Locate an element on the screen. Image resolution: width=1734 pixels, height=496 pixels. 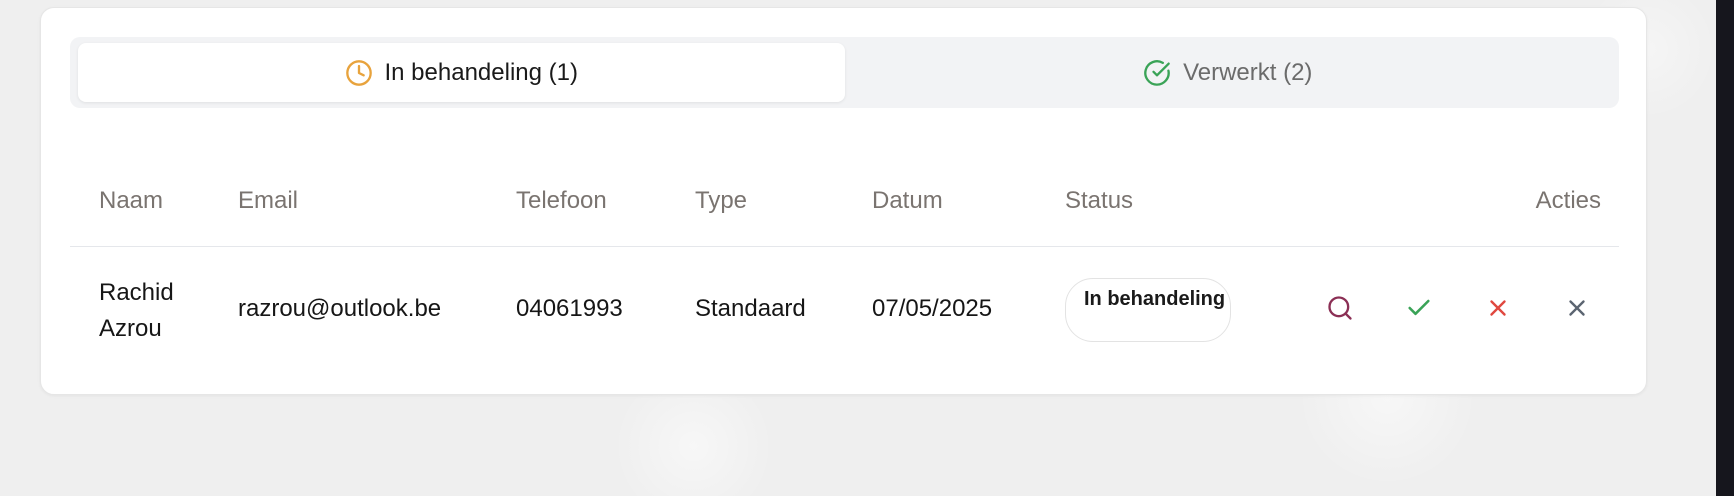
approve-button is located at coordinates (1419, 310).